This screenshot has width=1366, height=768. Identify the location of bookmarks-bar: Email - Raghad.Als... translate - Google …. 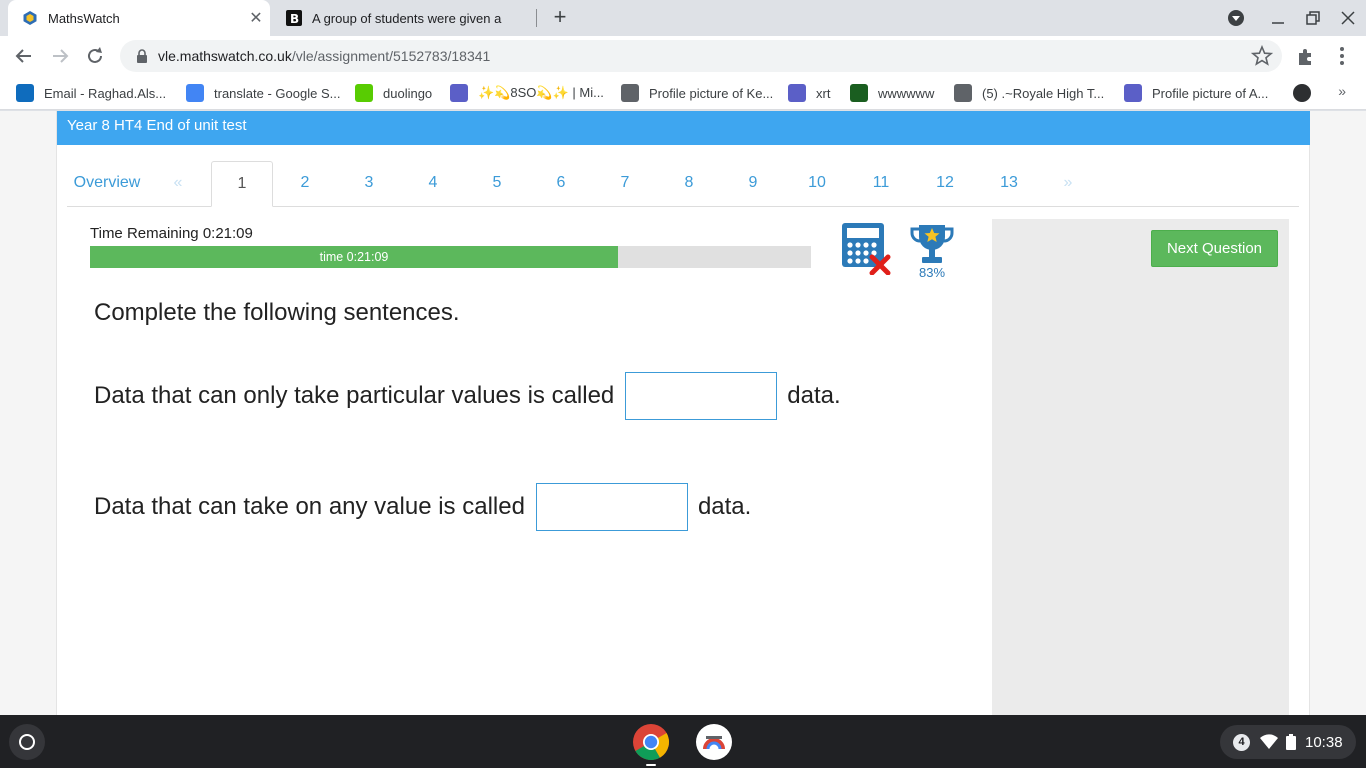
(683, 93).